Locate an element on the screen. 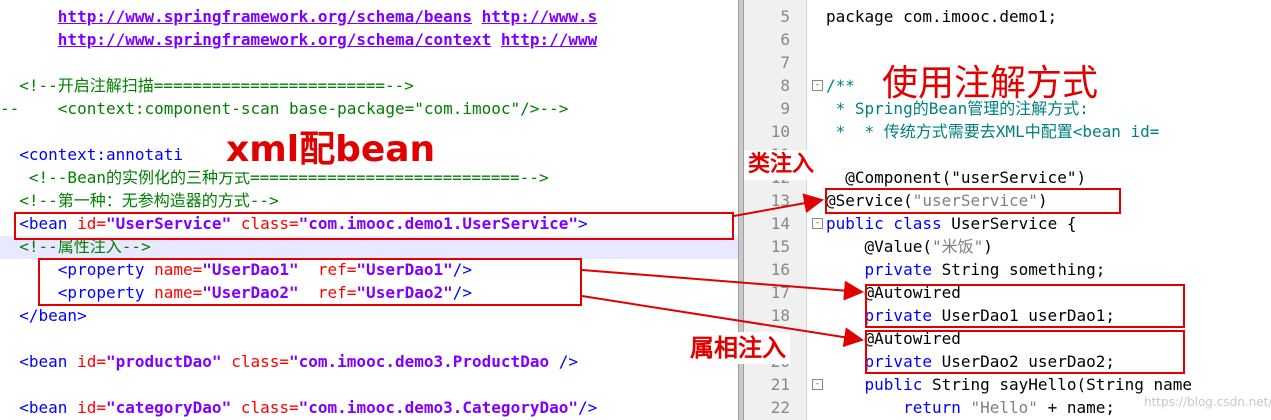  code-token: public class is located at coordinates (889, 223).